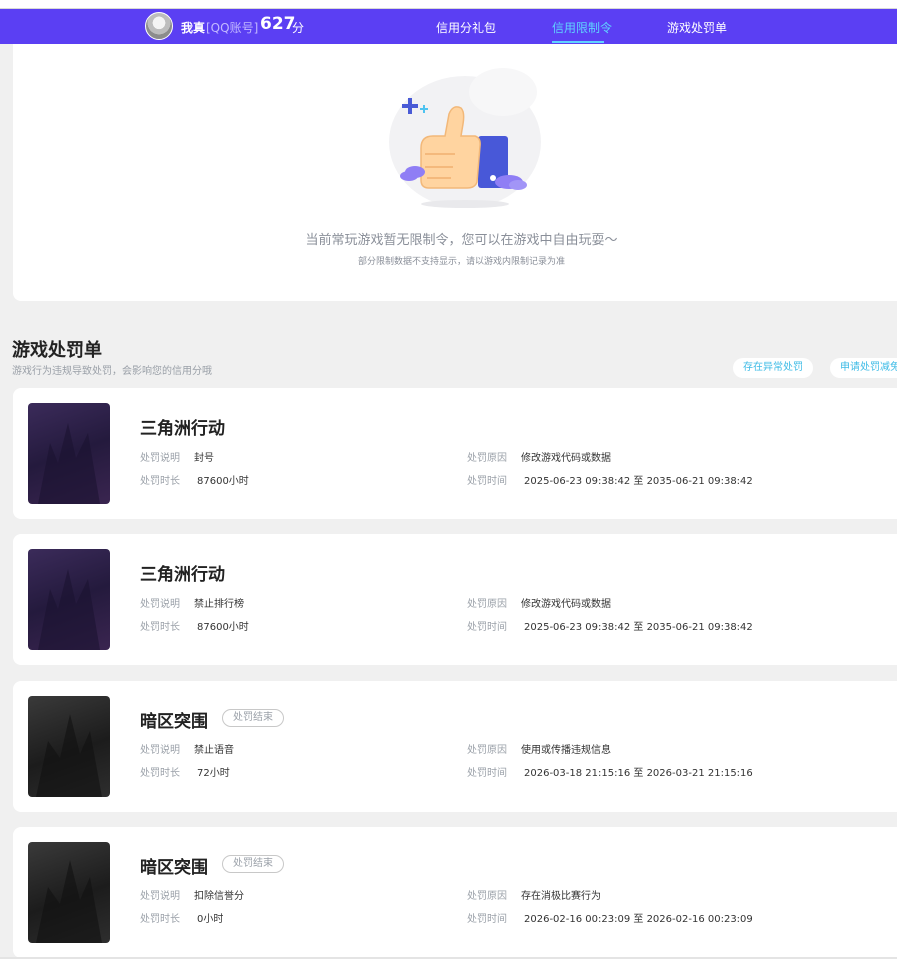 The height and width of the screenshot is (959, 897). I want to click on penalty-section-subtitle: 游戏行为违规导致处罚，会影响您的信用分哦, so click(112, 371).